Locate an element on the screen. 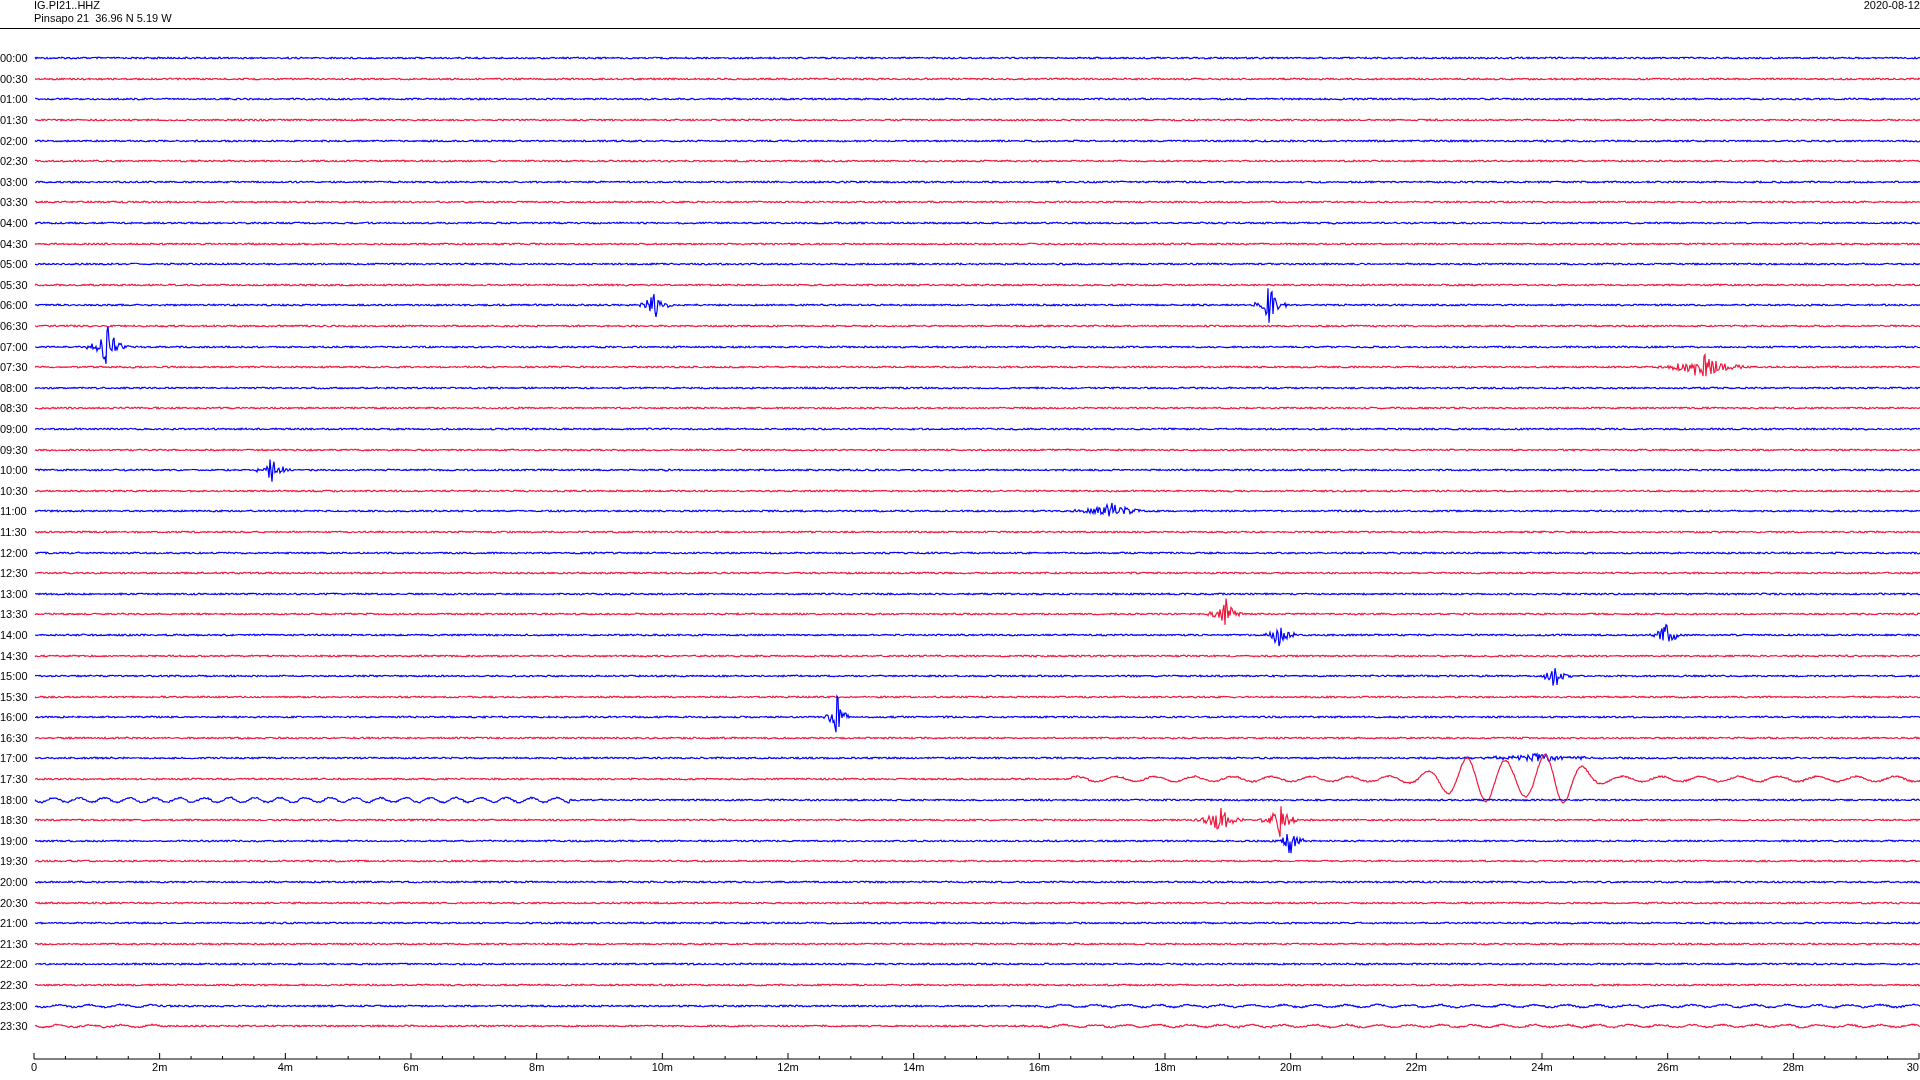 Image resolution: width=1920 pixels, height=1080 pixels. time-label: 18:00 is located at coordinates (14, 799).